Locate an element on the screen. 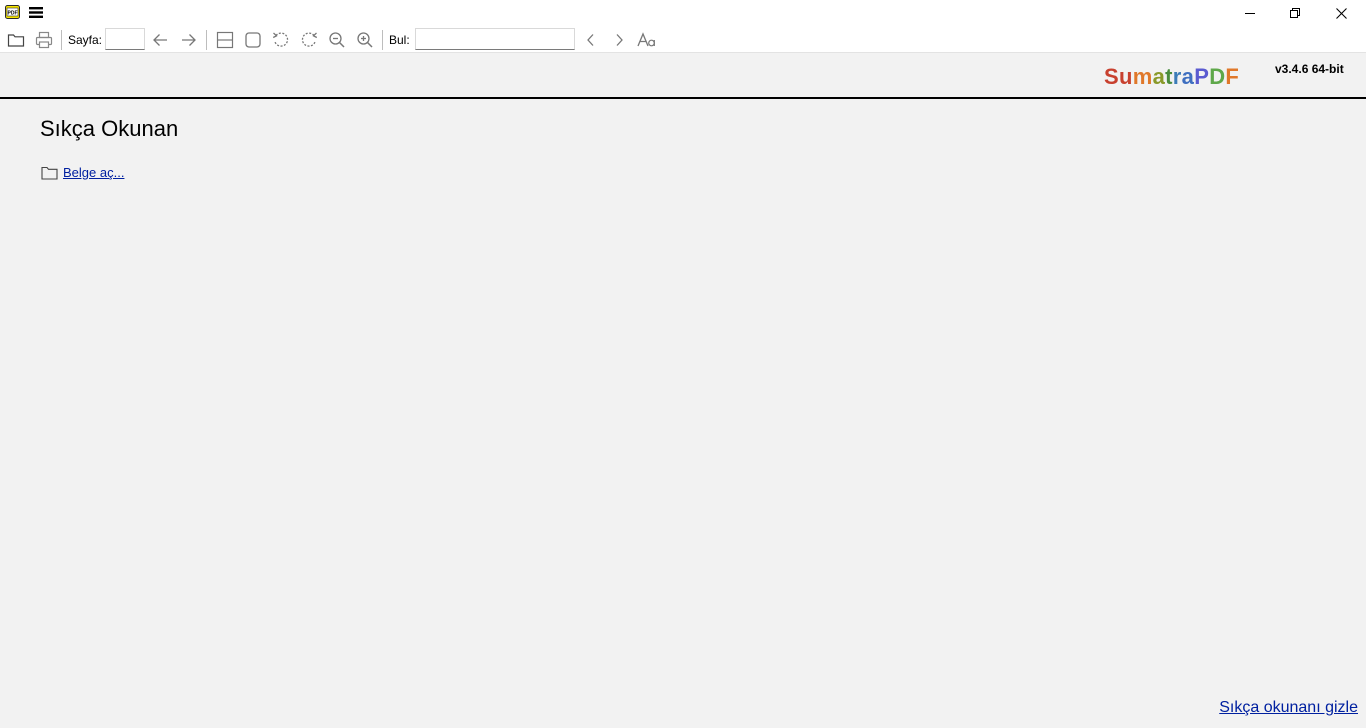 Image resolution: width=1366 pixels, height=728 pixels. hamburger-menu-icon is located at coordinates (36, 12).